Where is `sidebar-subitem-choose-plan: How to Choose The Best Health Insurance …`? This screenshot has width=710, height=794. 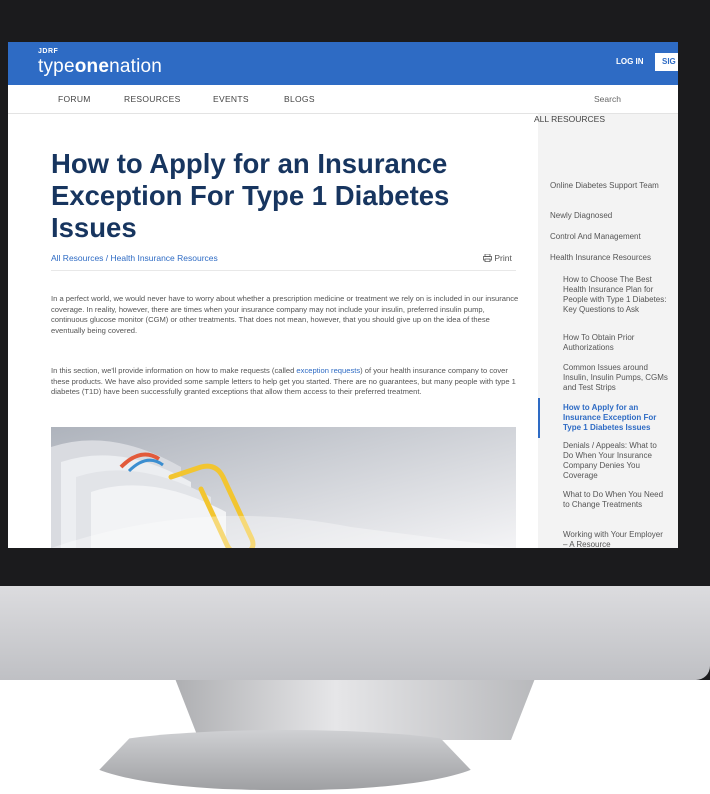 sidebar-subitem-choose-plan: How to Choose The Best Health Insurance … is located at coordinates (616, 295).